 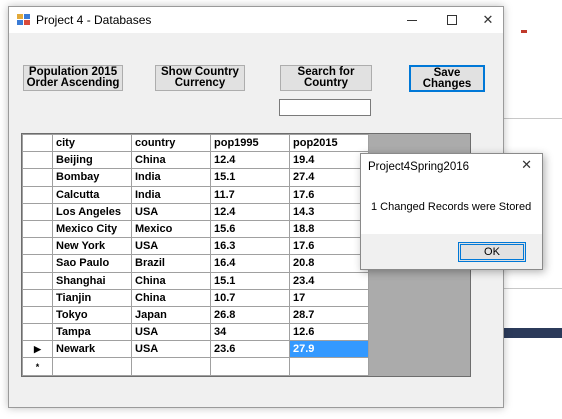 I want to click on dialog-message: 1 Changed Records were Stored, so click(x=451, y=207).